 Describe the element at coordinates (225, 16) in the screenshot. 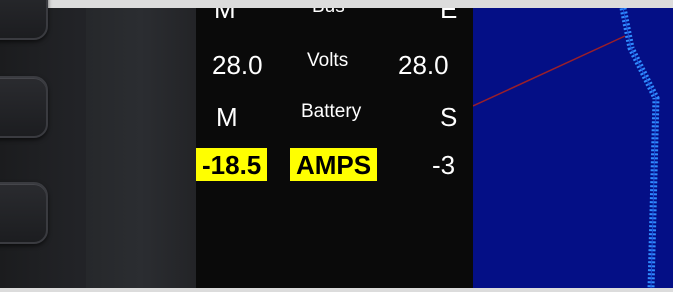

I see `bus-main-label: M` at that location.